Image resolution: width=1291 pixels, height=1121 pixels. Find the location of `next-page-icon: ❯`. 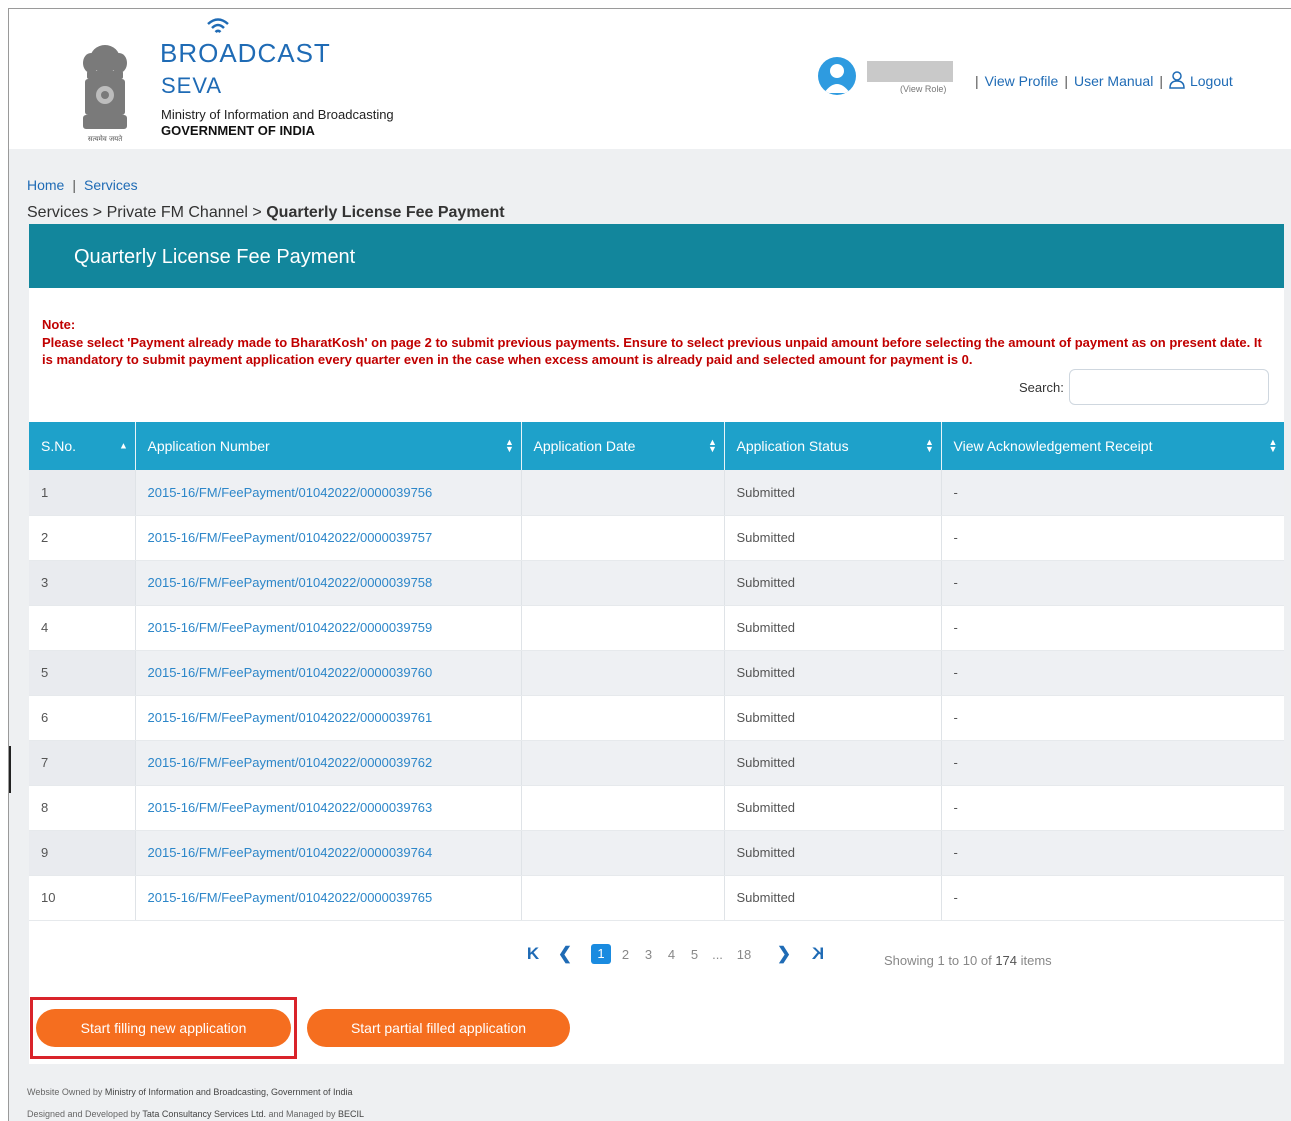

next-page-icon: ❯ is located at coordinates (784, 954).